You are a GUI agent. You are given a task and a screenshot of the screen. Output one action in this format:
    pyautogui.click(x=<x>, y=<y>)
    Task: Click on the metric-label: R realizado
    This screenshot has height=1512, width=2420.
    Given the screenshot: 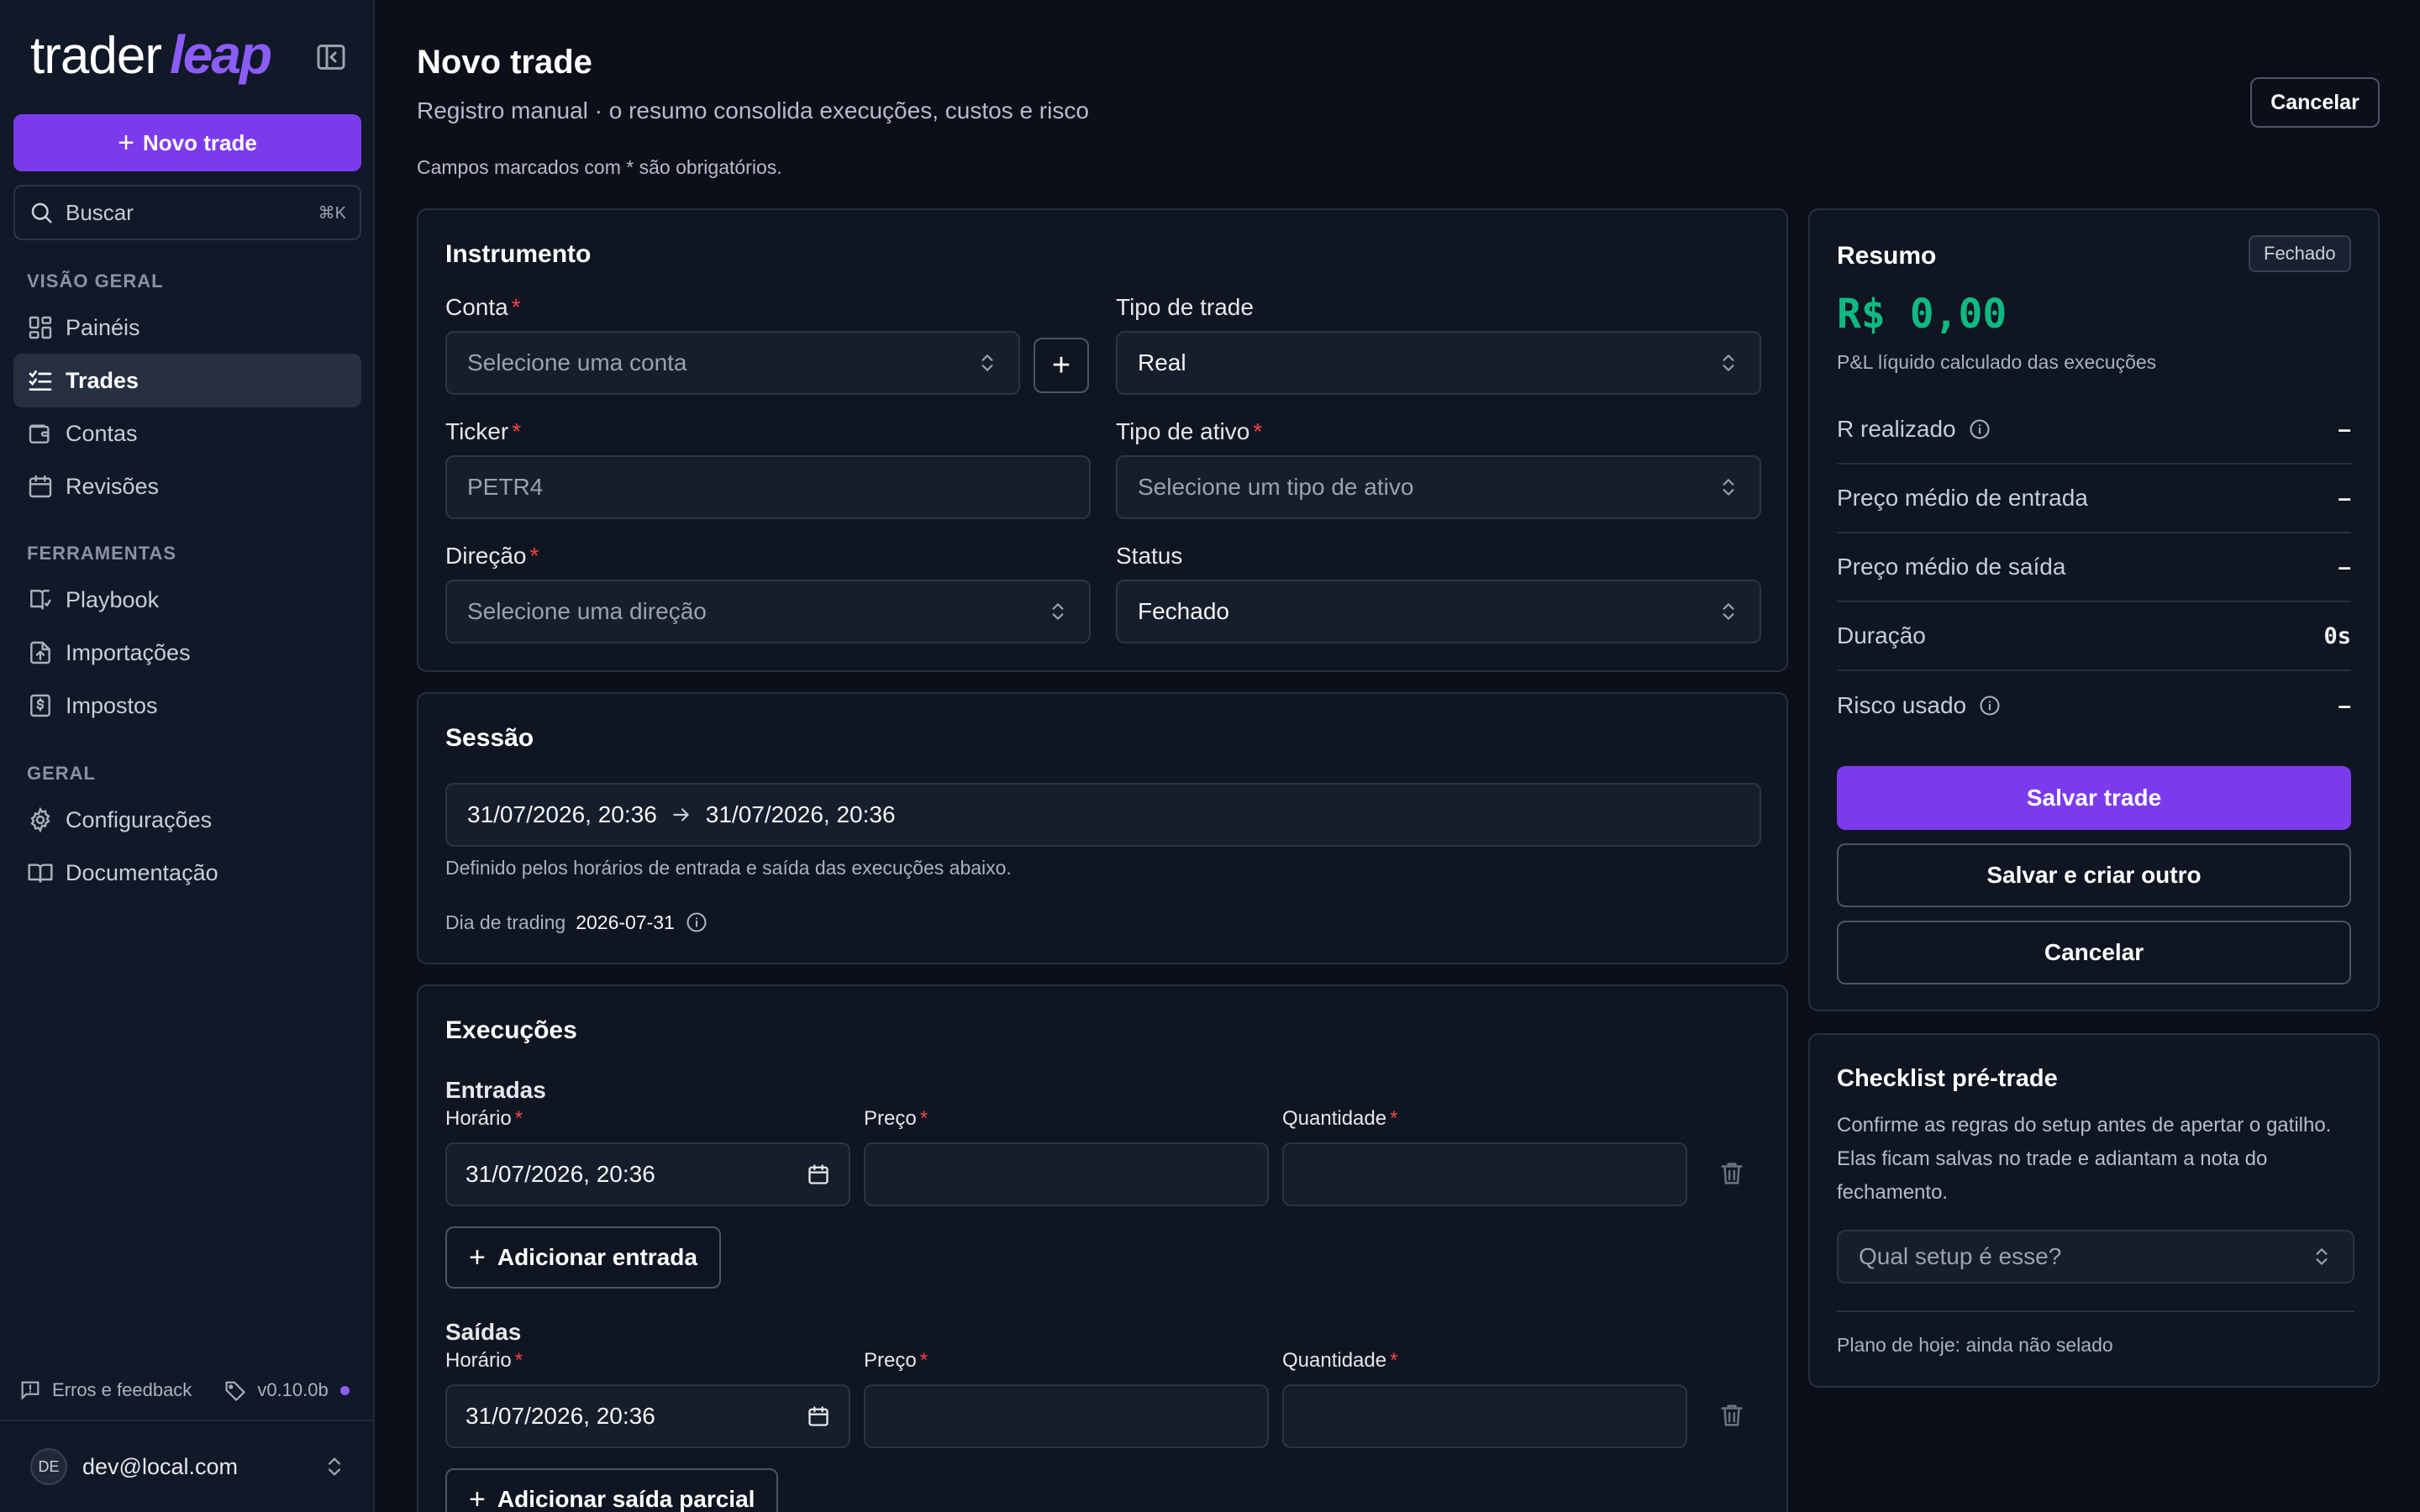 What is the action you would take?
    pyautogui.click(x=1896, y=429)
    